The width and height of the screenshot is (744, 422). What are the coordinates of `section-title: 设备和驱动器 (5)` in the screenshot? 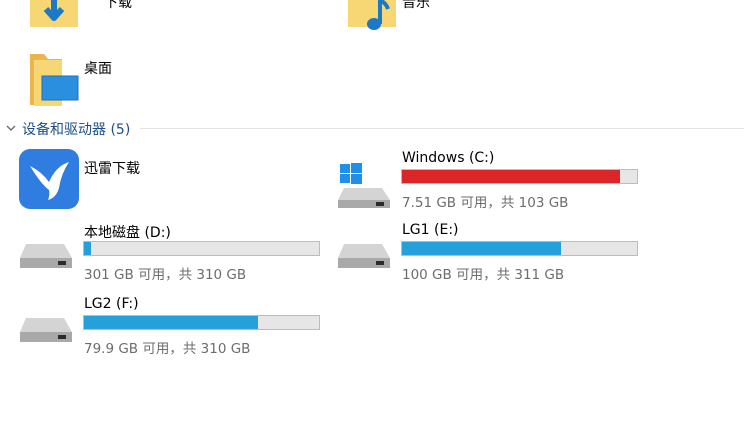 It's located at (76, 130).